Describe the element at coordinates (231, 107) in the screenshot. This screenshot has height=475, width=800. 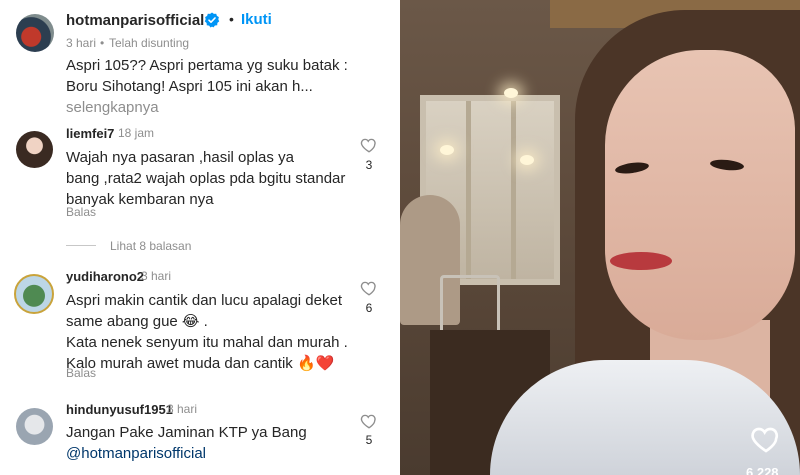
I see `see-more-link: selengkapnya` at that location.